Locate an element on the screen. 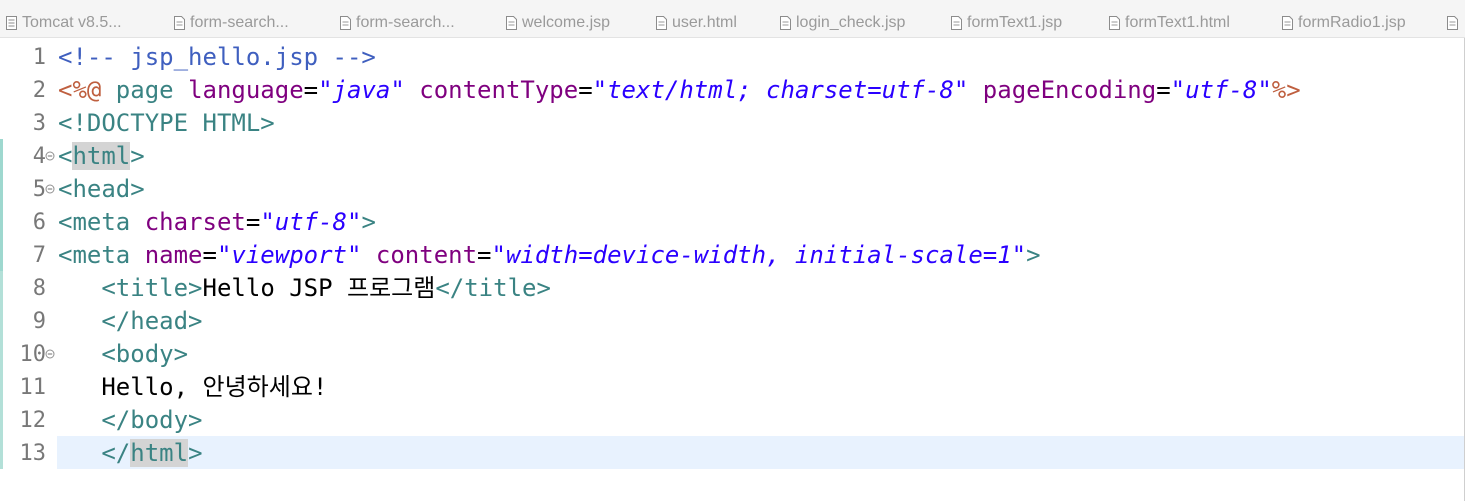  code-line: <body> is located at coordinates (123, 354).